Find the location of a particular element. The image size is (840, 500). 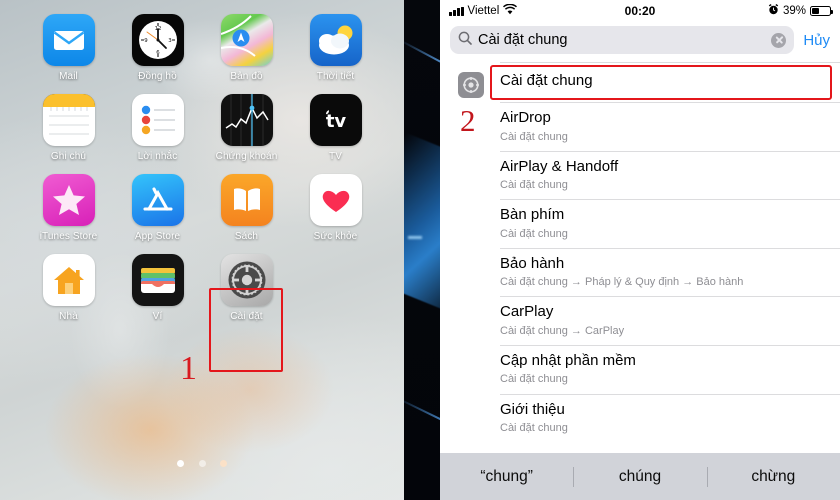

home-app-icon is located at coordinates (68, 280).